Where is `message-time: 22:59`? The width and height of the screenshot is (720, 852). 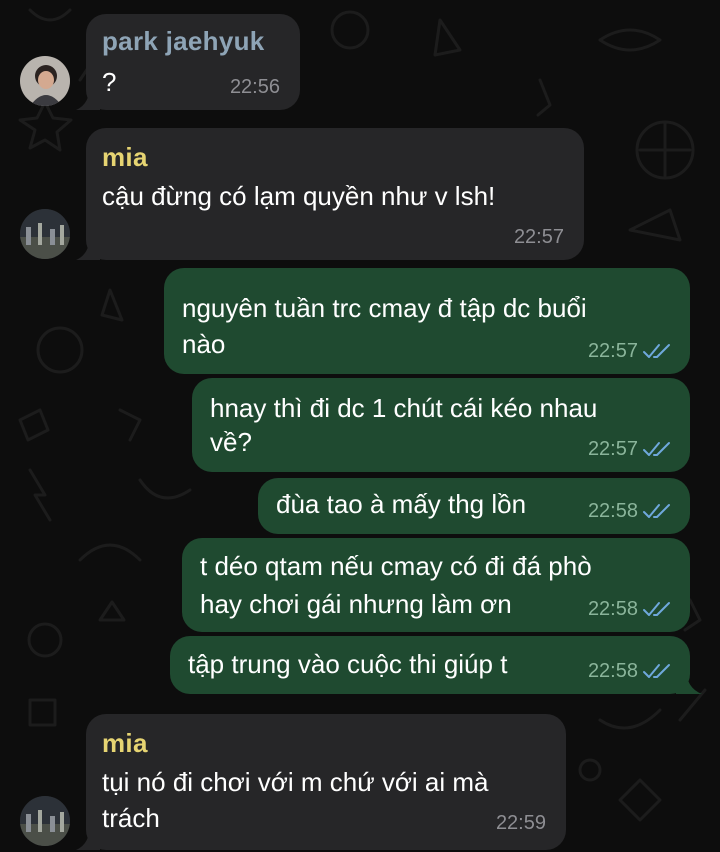 message-time: 22:59 is located at coordinates (520, 823).